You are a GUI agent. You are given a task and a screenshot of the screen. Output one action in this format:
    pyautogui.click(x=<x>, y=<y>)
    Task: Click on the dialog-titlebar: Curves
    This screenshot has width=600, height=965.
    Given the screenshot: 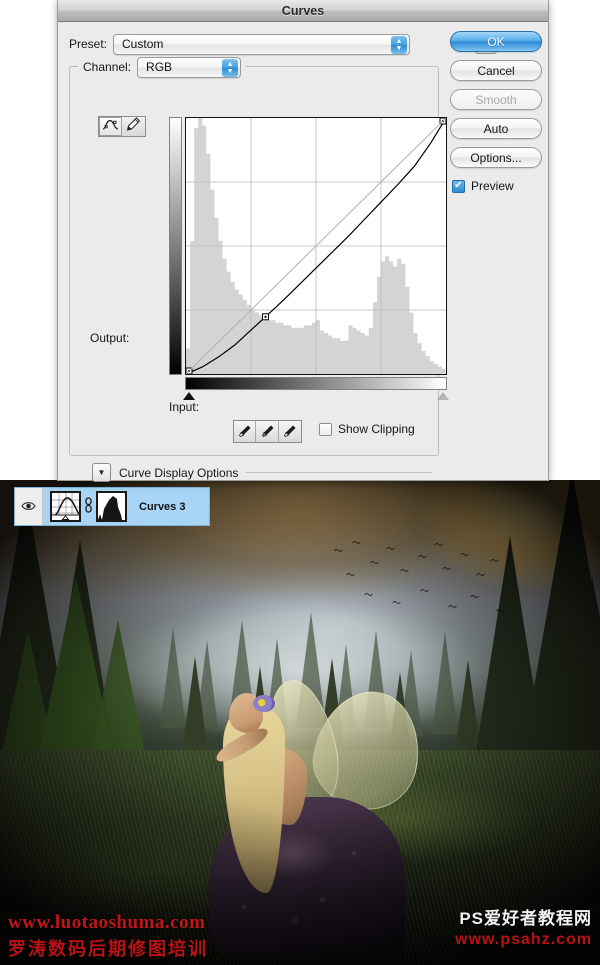 What is the action you would take?
    pyautogui.click(x=303, y=11)
    